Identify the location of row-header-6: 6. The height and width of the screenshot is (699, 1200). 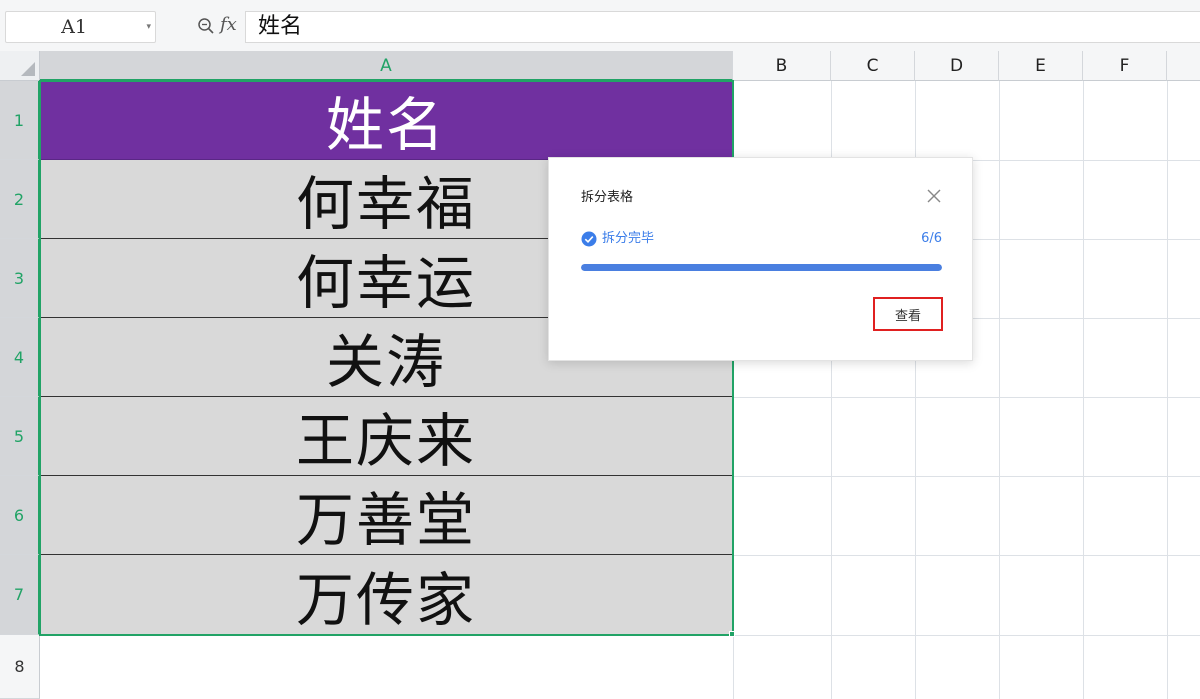
(20, 515).